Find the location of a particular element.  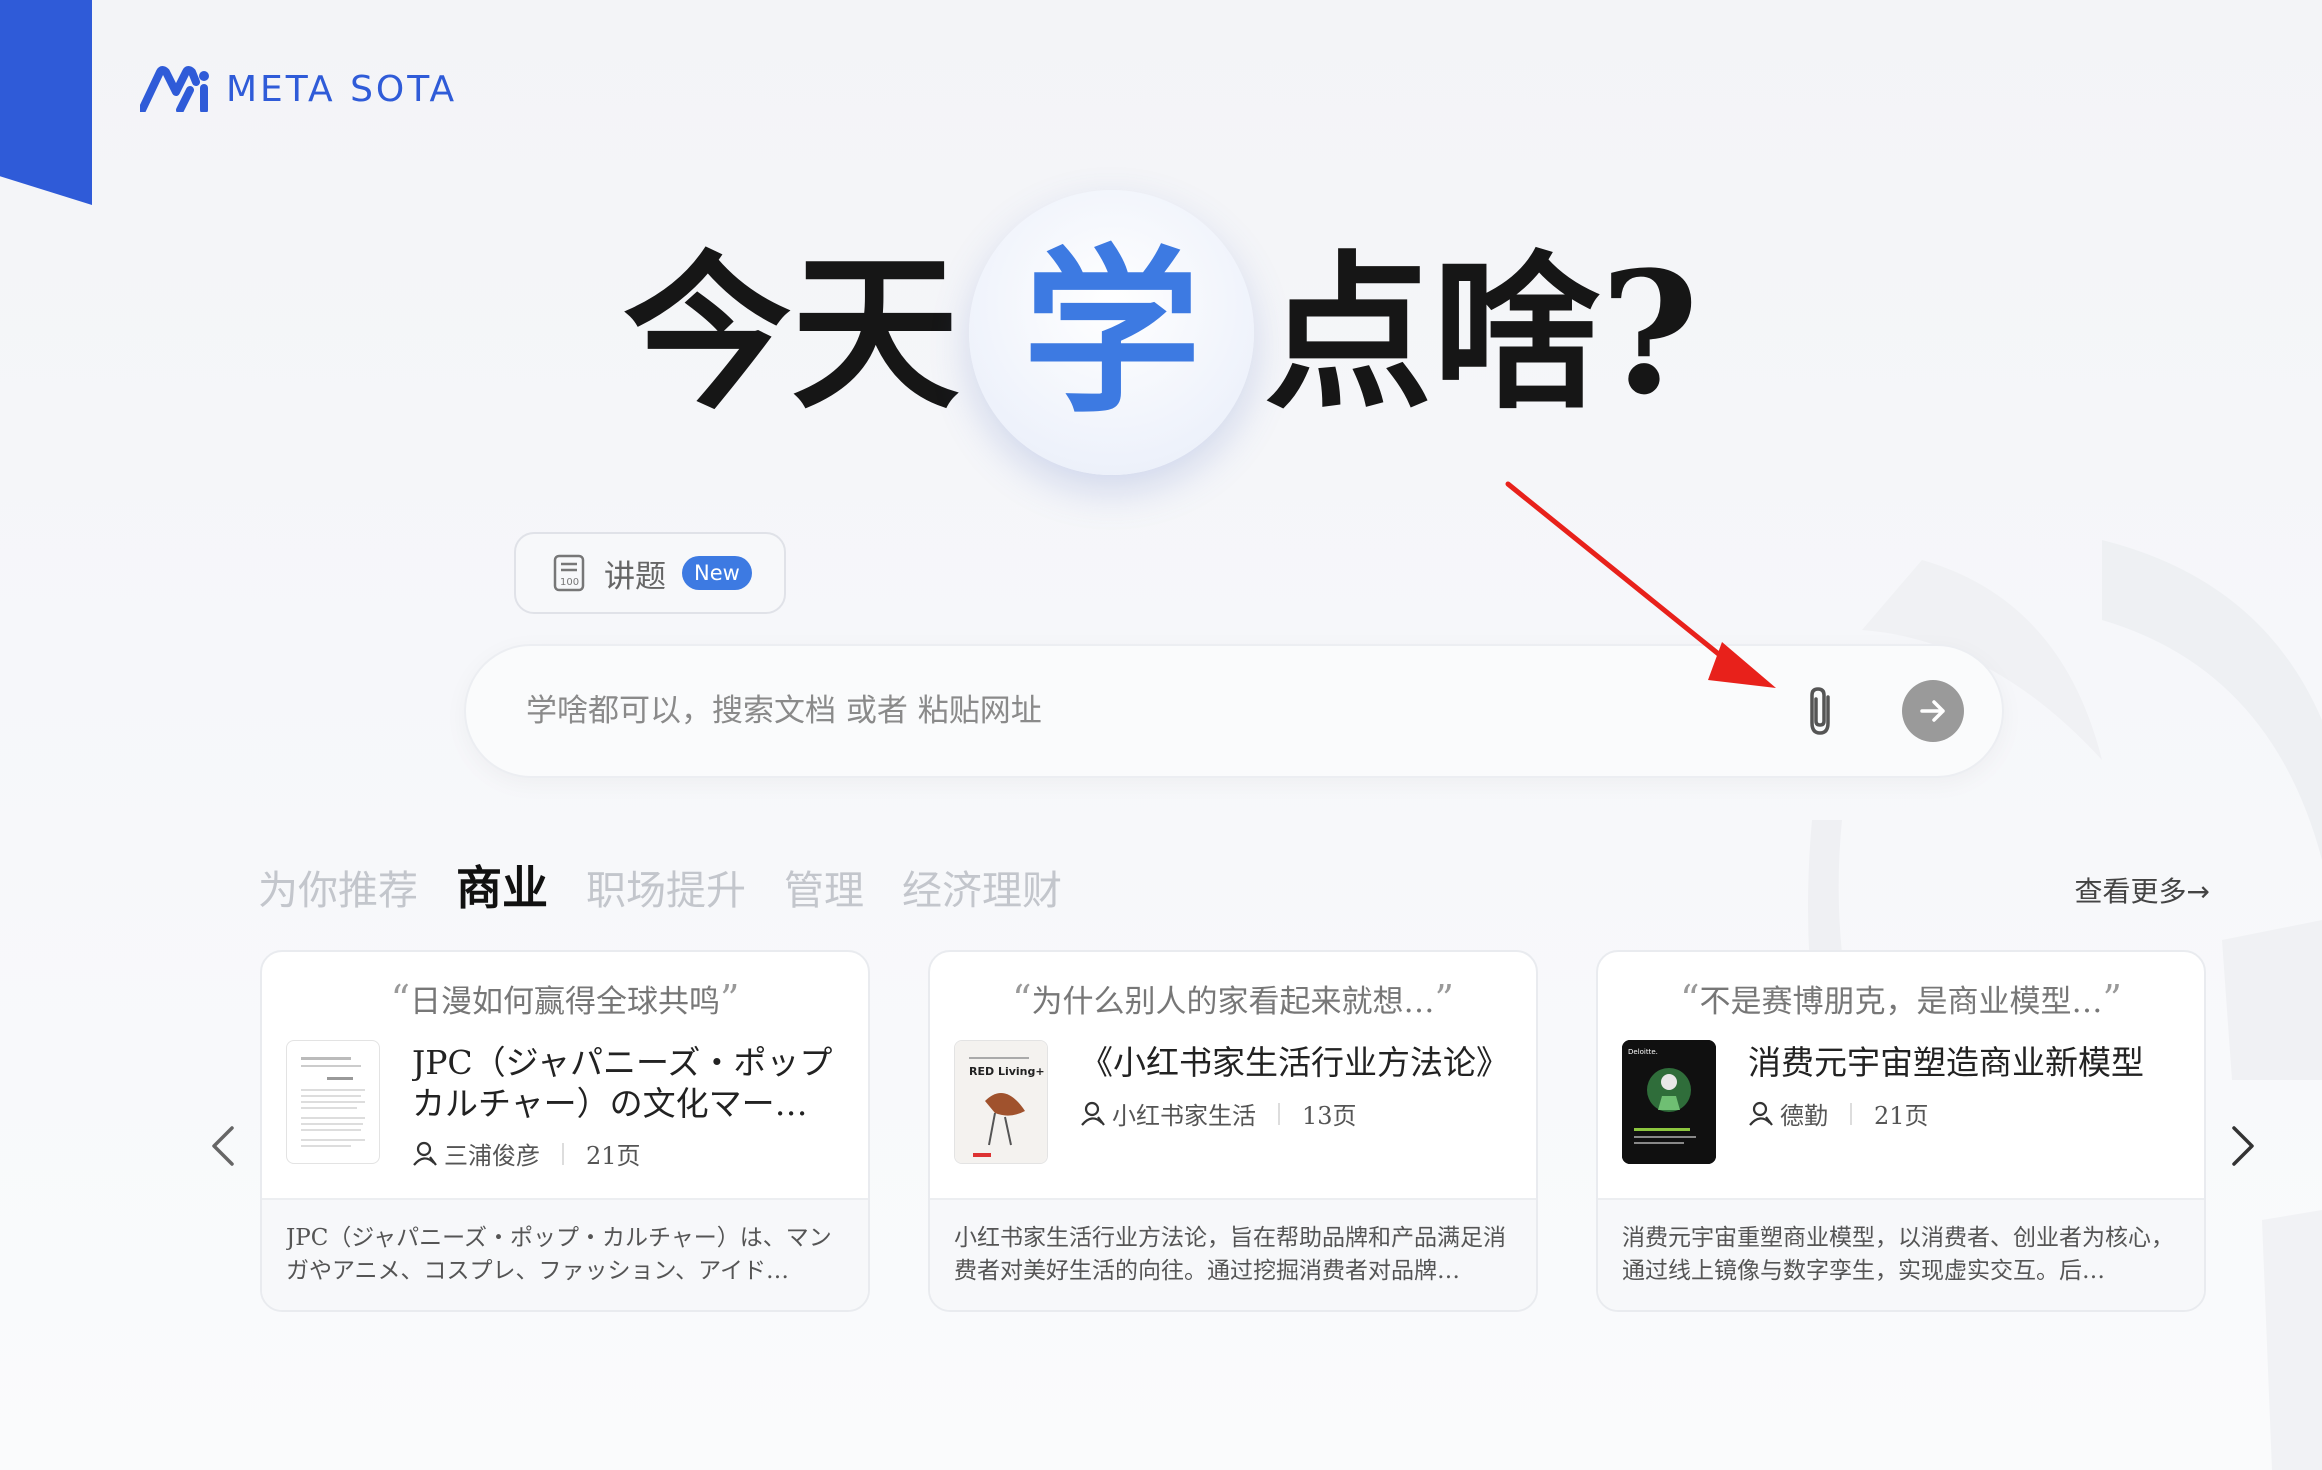

search-bar is located at coordinates (1234, 711).